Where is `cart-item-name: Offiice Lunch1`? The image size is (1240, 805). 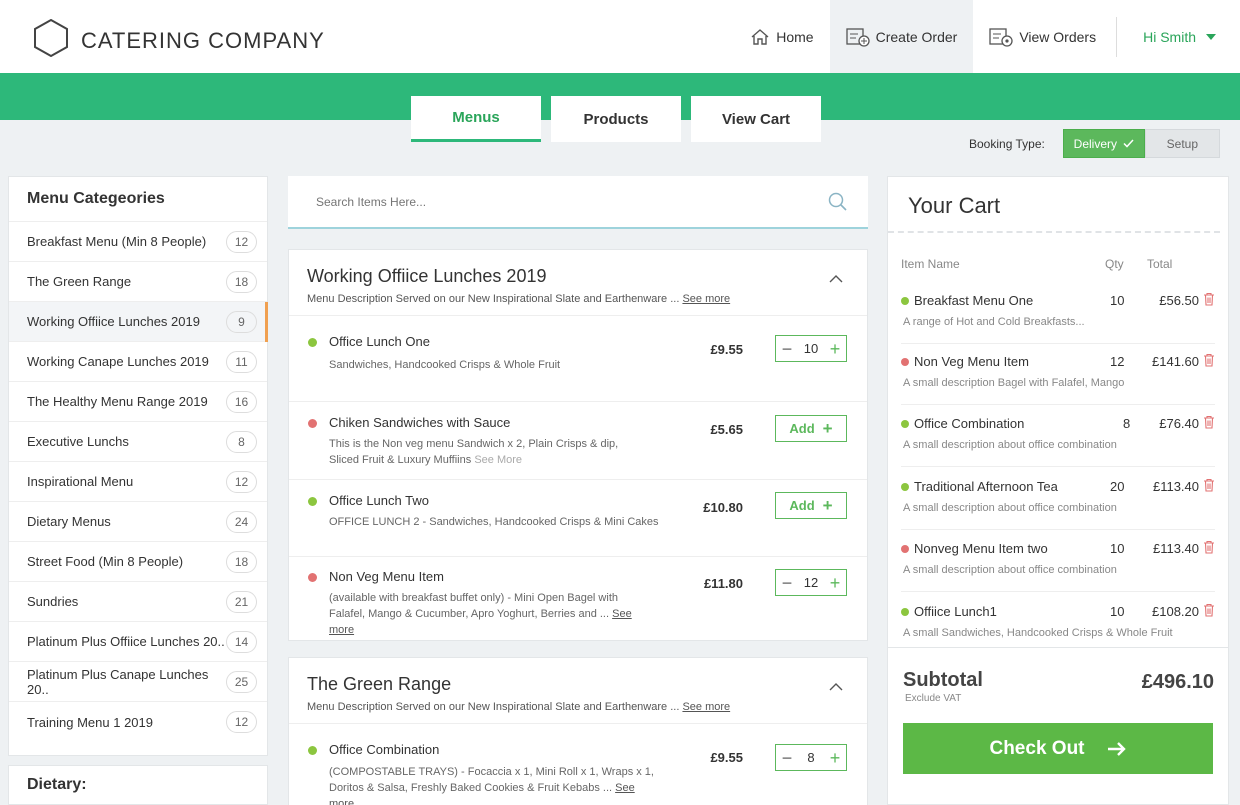
cart-item-name: Offiice Lunch1 is located at coordinates (955, 611).